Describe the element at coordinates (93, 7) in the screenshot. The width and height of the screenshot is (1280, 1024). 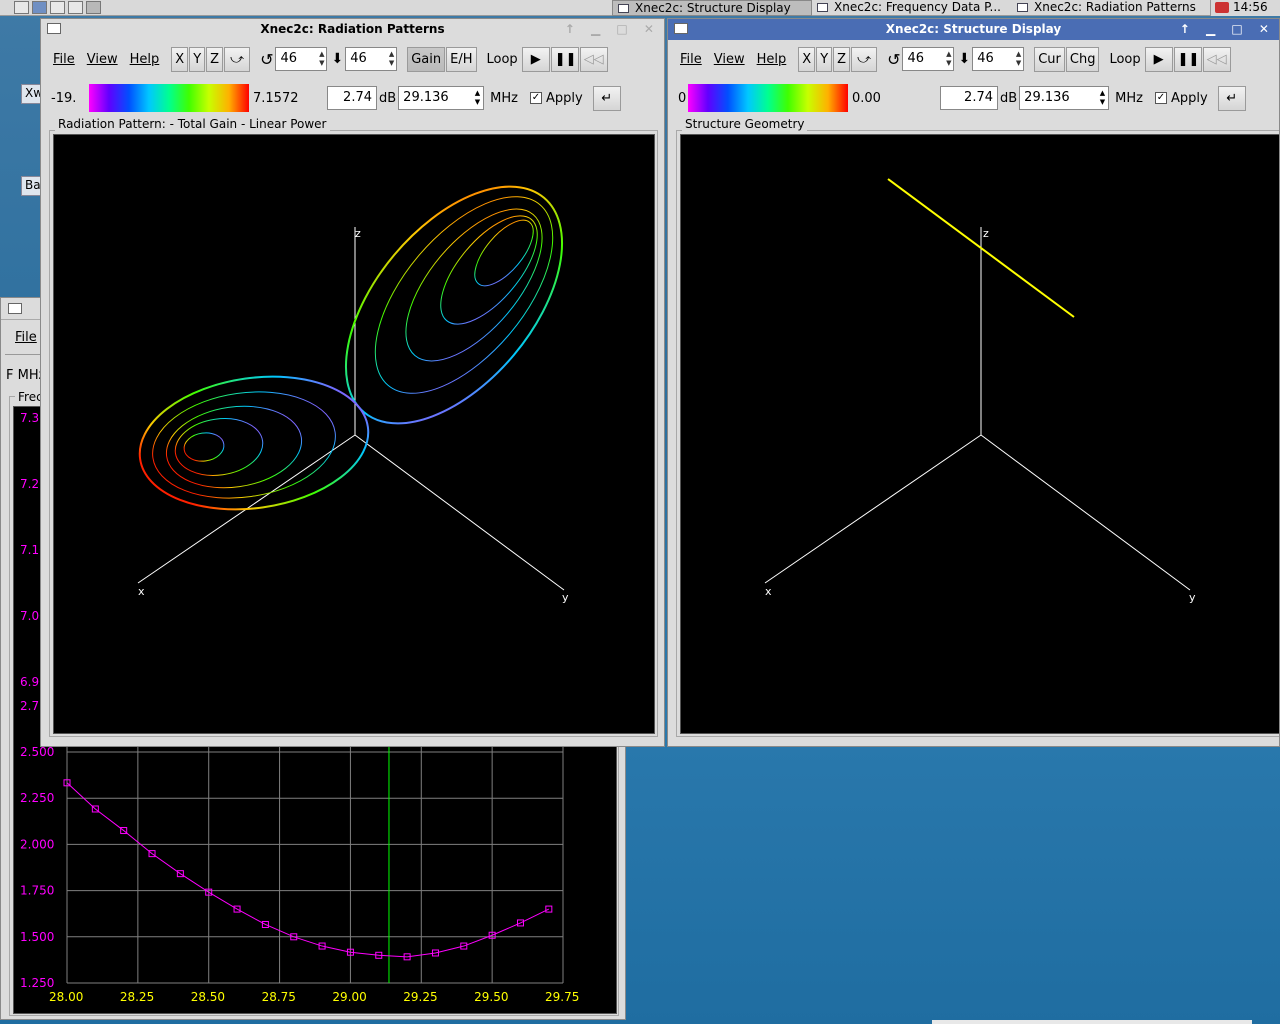
I see `workspace-4-icon` at that location.